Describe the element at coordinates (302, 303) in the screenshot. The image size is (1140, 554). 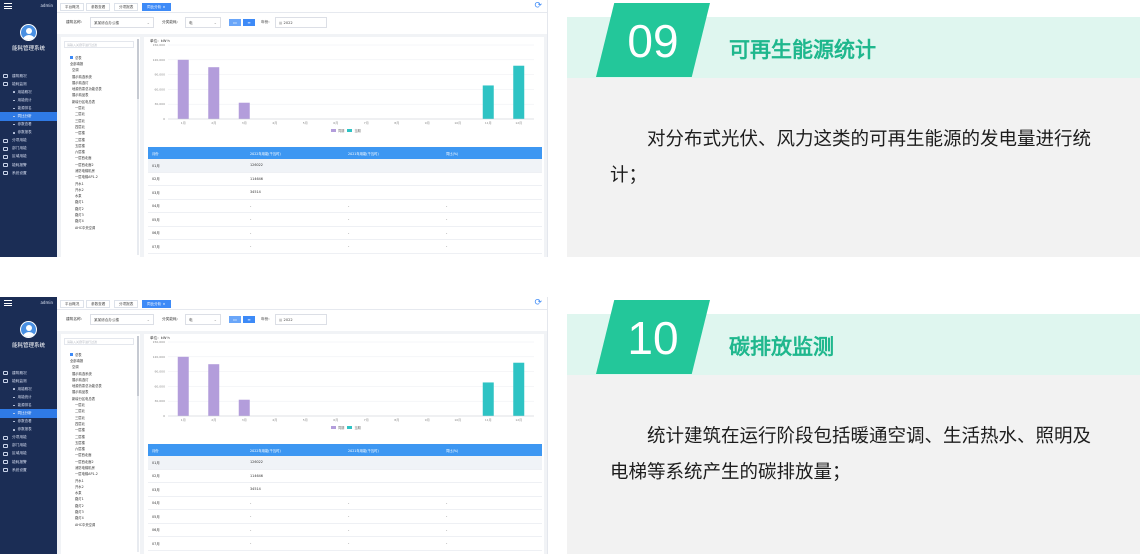
I see `tab-bar: 平台概况 参数查看 分项报表 同比分析 × ⟳` at that location.